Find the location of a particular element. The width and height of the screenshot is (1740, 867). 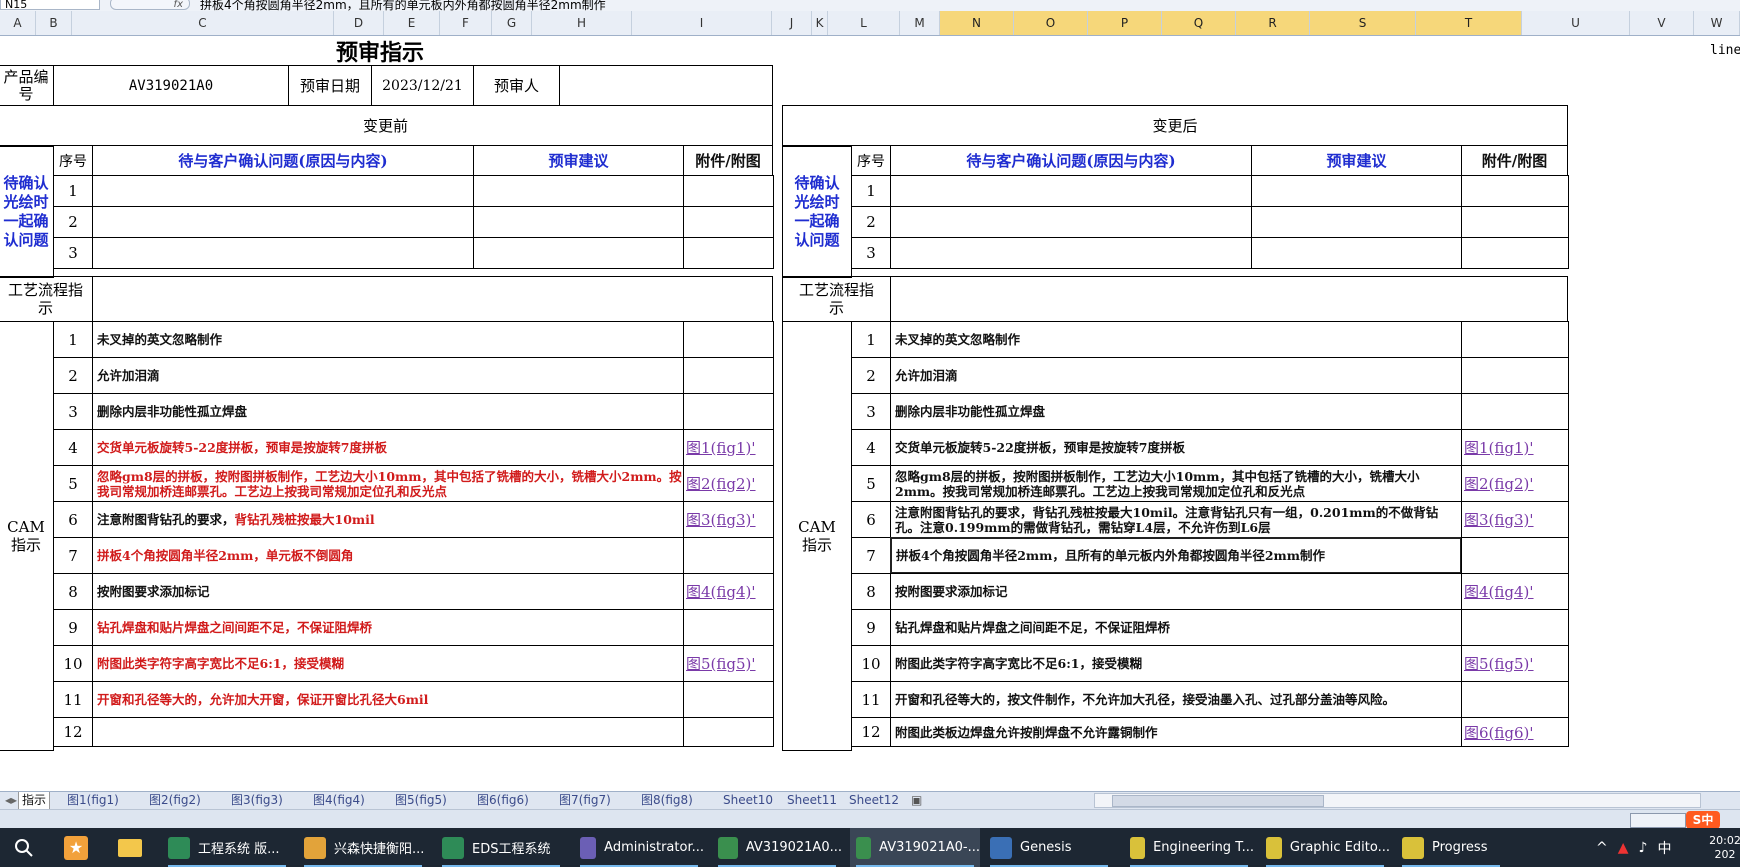

col-header-A: A is located at coordinates (18, 23).